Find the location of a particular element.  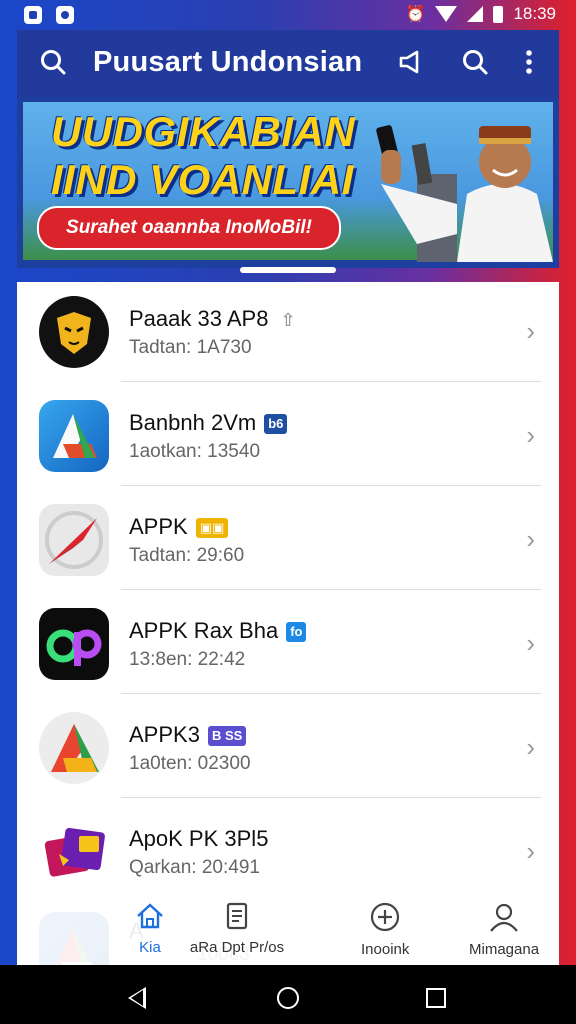

app-badge: ▣▣ is located at coordinates (212, 528).